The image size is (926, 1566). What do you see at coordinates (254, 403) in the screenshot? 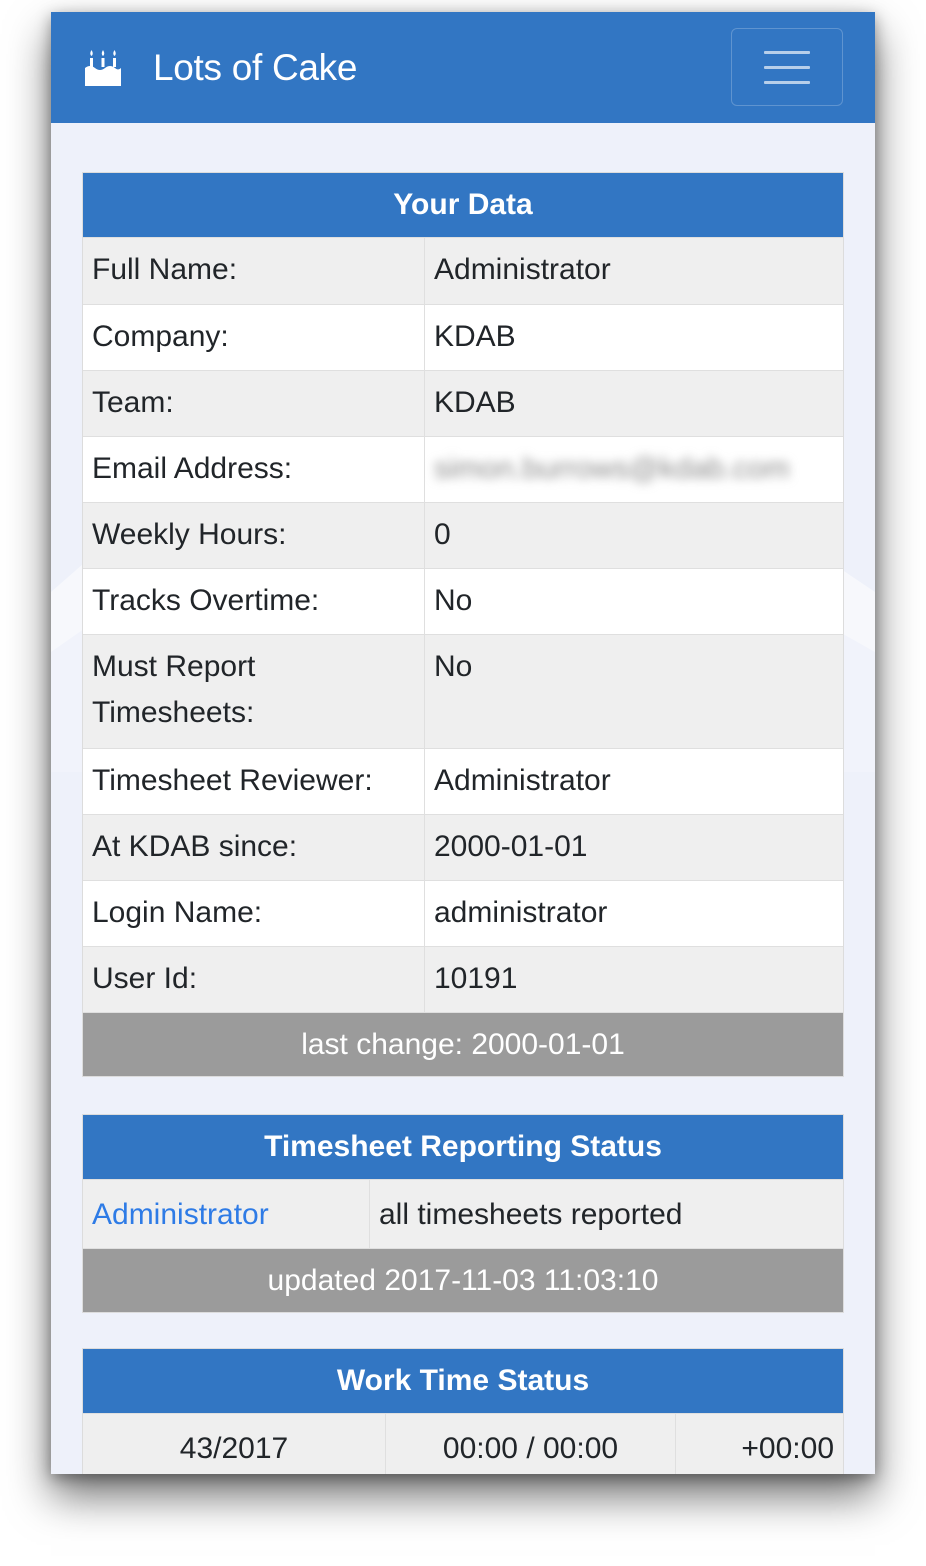
I see `row-label: Team:` at bounding box center [254, 403].